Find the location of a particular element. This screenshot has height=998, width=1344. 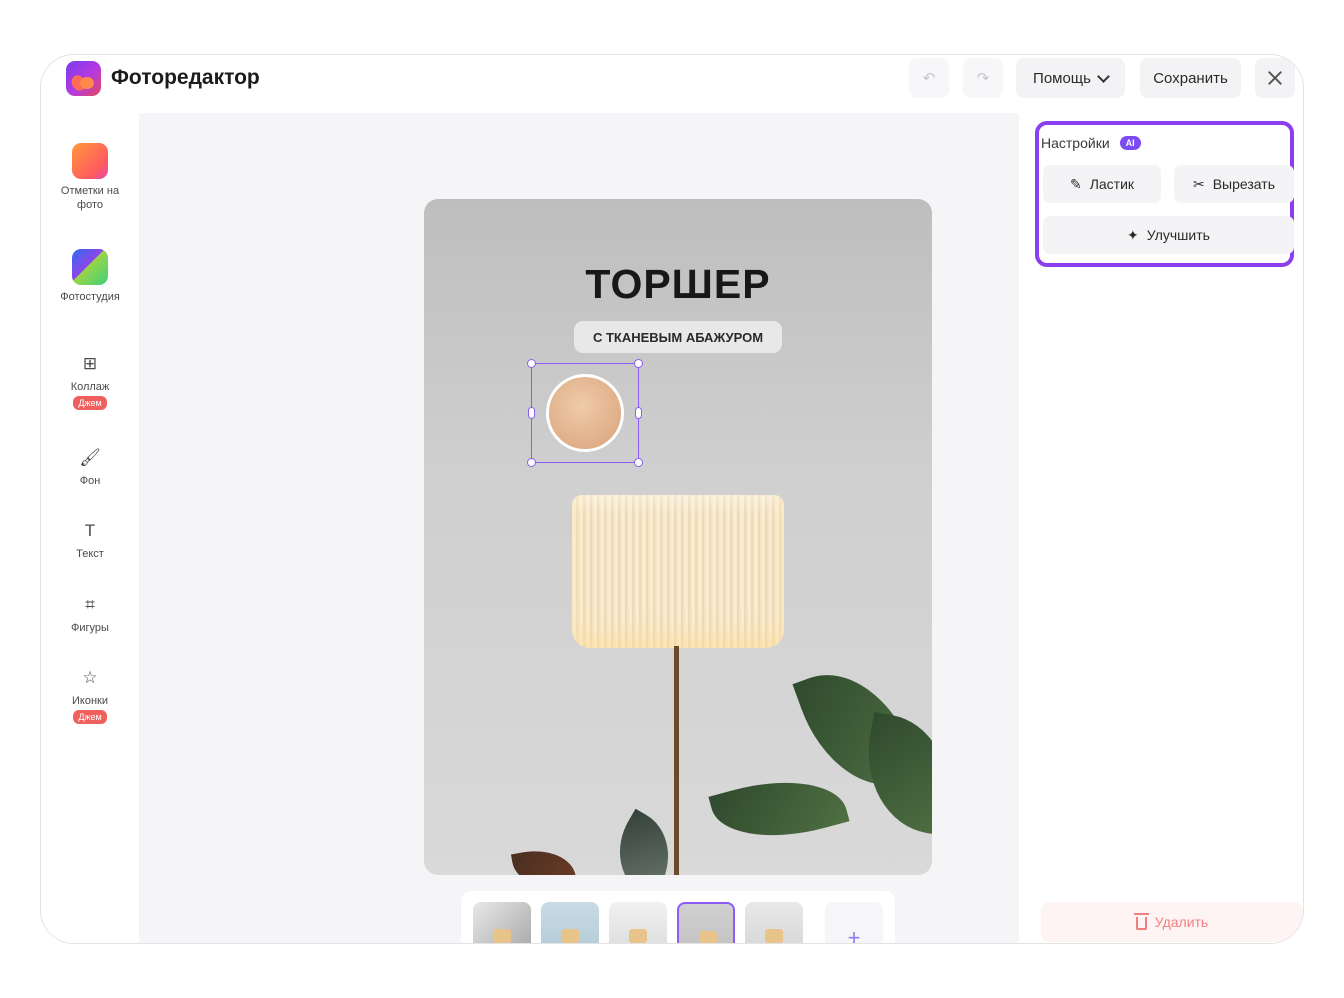

chevron-down-icon is located at coordinates (1103, 76).